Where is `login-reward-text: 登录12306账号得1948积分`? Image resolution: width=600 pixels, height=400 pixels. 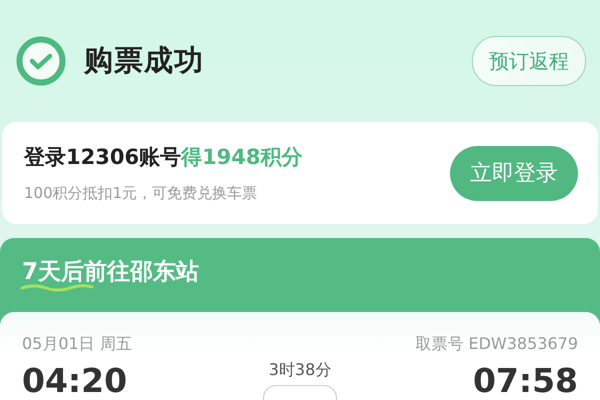 login-reward-text: 登录12306账号得1948积分 is located at coordinates (163, 157).